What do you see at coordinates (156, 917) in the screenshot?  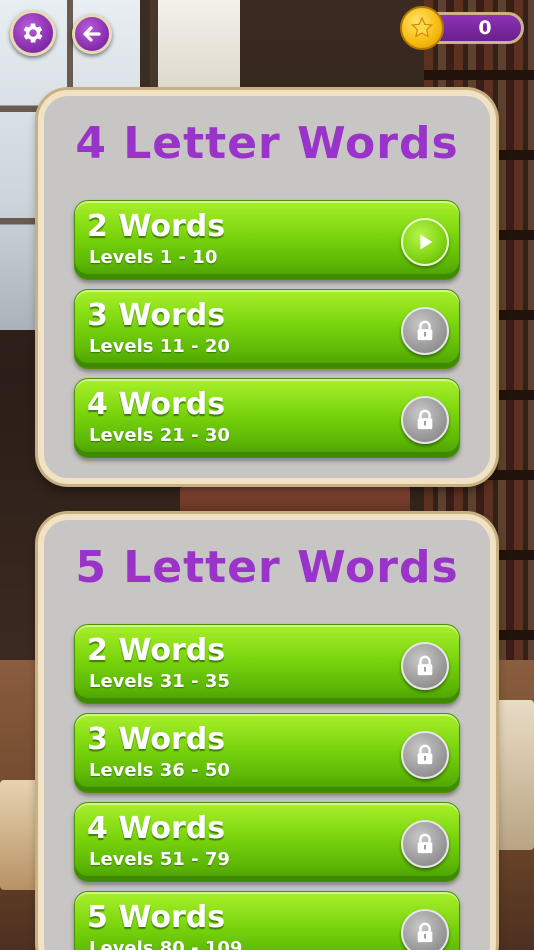 I see `level-pack-label: 5 Words` at bounding box center [156, 917].